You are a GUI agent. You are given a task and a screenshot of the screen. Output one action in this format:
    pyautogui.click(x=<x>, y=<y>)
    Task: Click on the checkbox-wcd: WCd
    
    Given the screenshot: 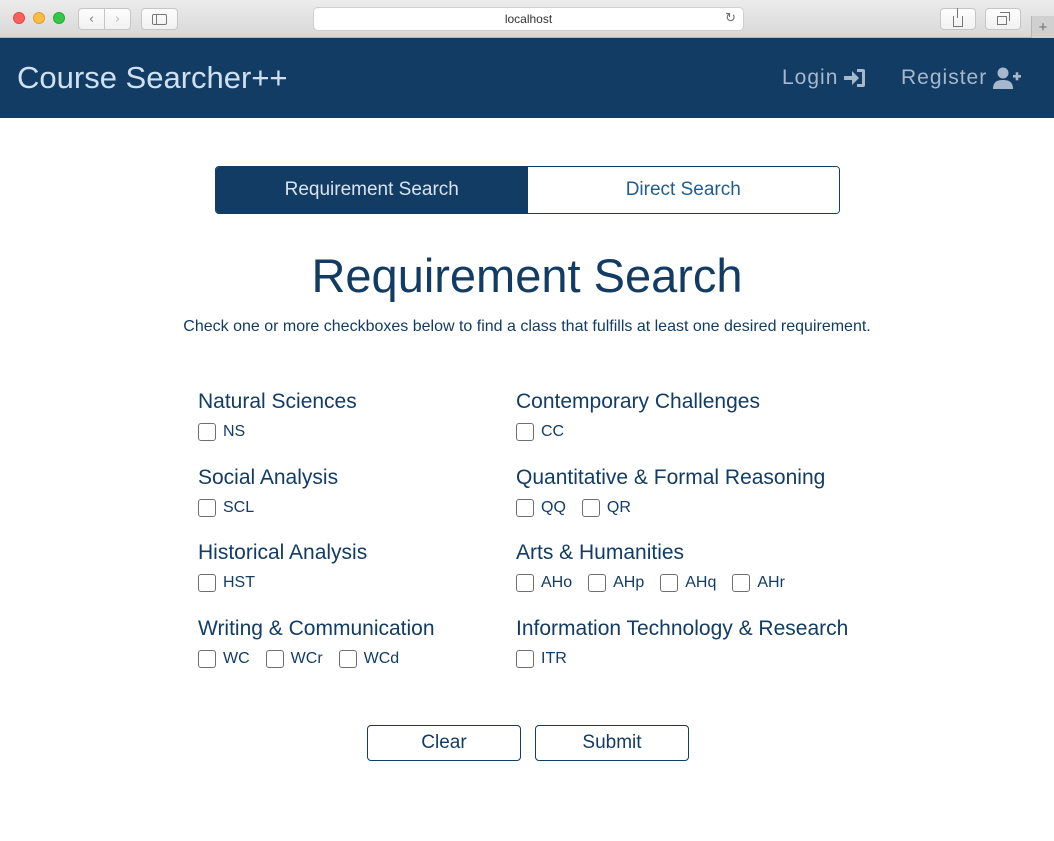 What is the action you would take?
    pyautogui.click(x=369, y=659)
    